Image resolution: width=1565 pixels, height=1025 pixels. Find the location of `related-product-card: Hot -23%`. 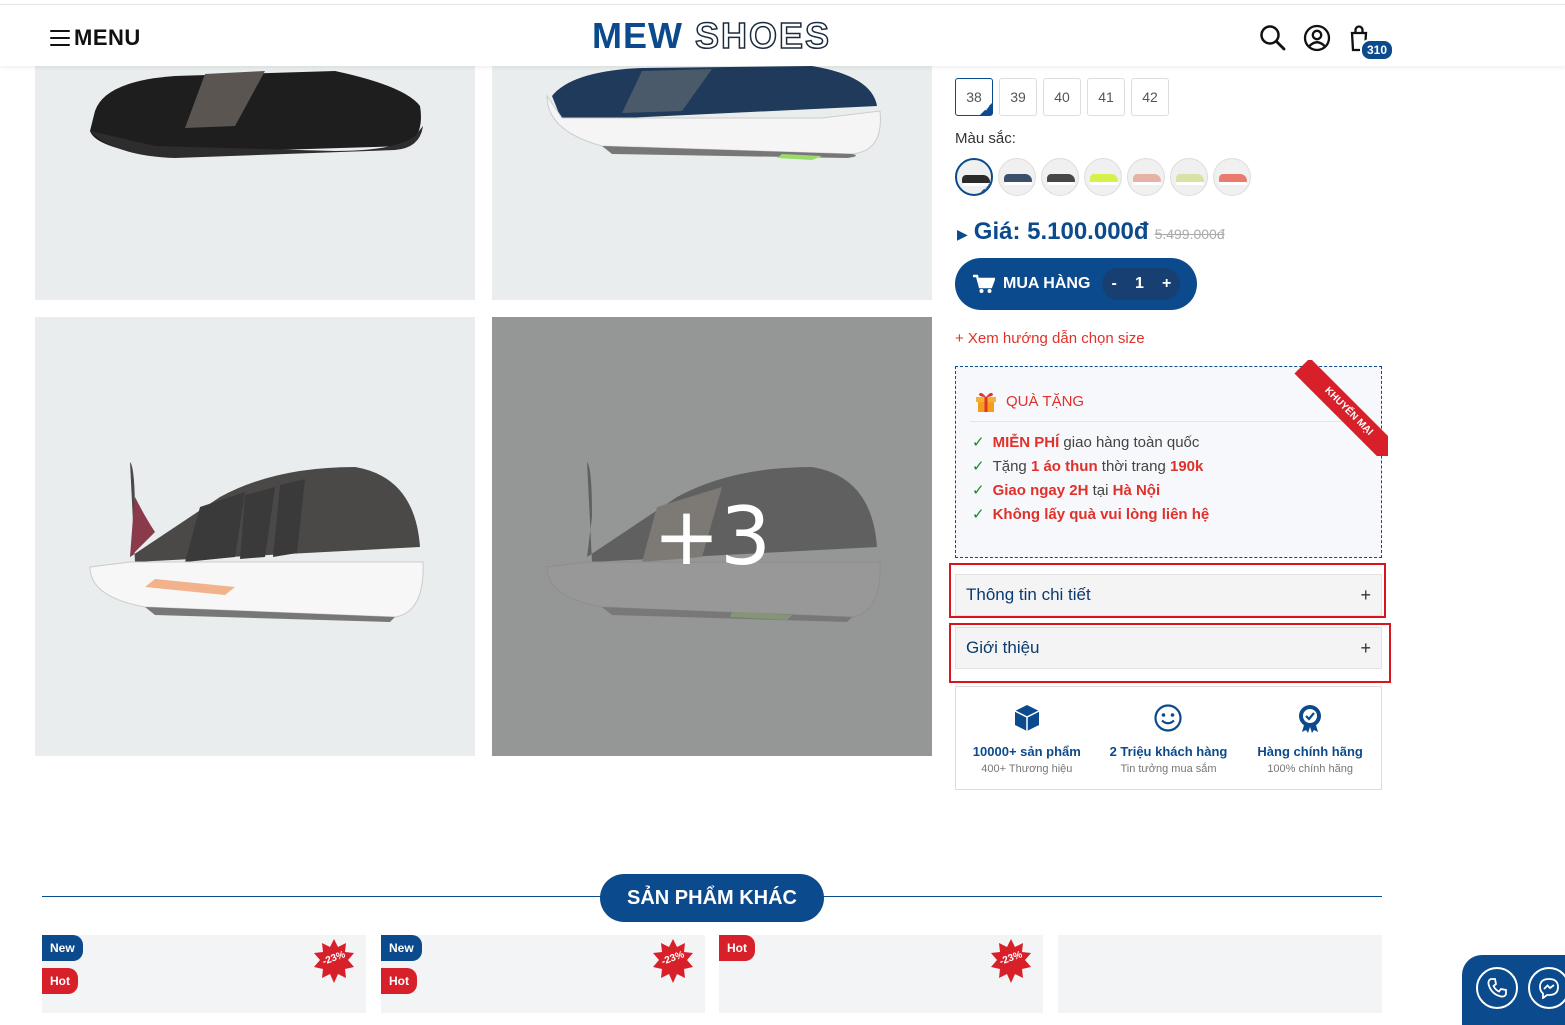

related-product-card: Hot -23% is located at coordinates (881, 974).